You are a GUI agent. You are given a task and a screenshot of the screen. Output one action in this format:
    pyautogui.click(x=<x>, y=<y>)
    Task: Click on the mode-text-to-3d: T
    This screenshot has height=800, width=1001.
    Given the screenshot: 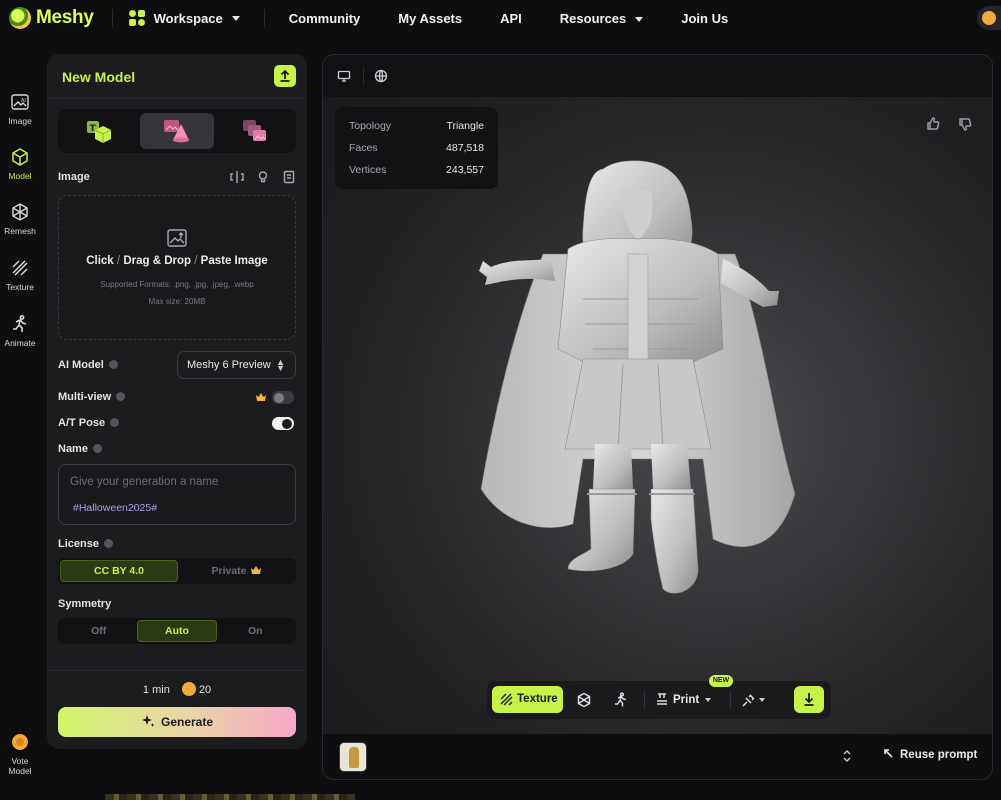 What is the action you would take?
    pyautogui.click(x=99, y=131)
    